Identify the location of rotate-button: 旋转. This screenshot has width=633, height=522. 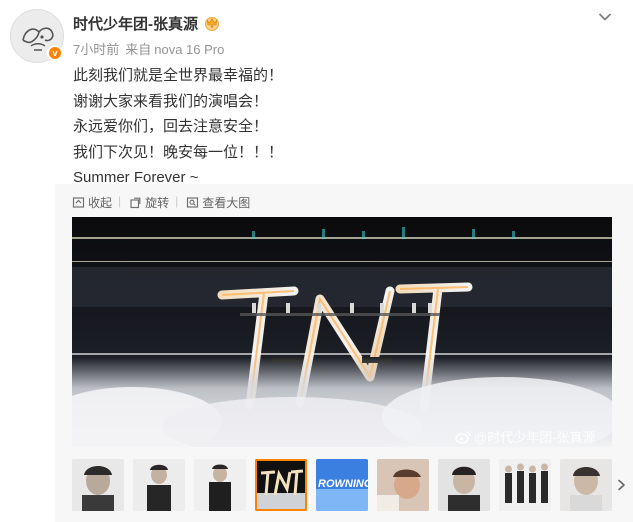
(149, 202).